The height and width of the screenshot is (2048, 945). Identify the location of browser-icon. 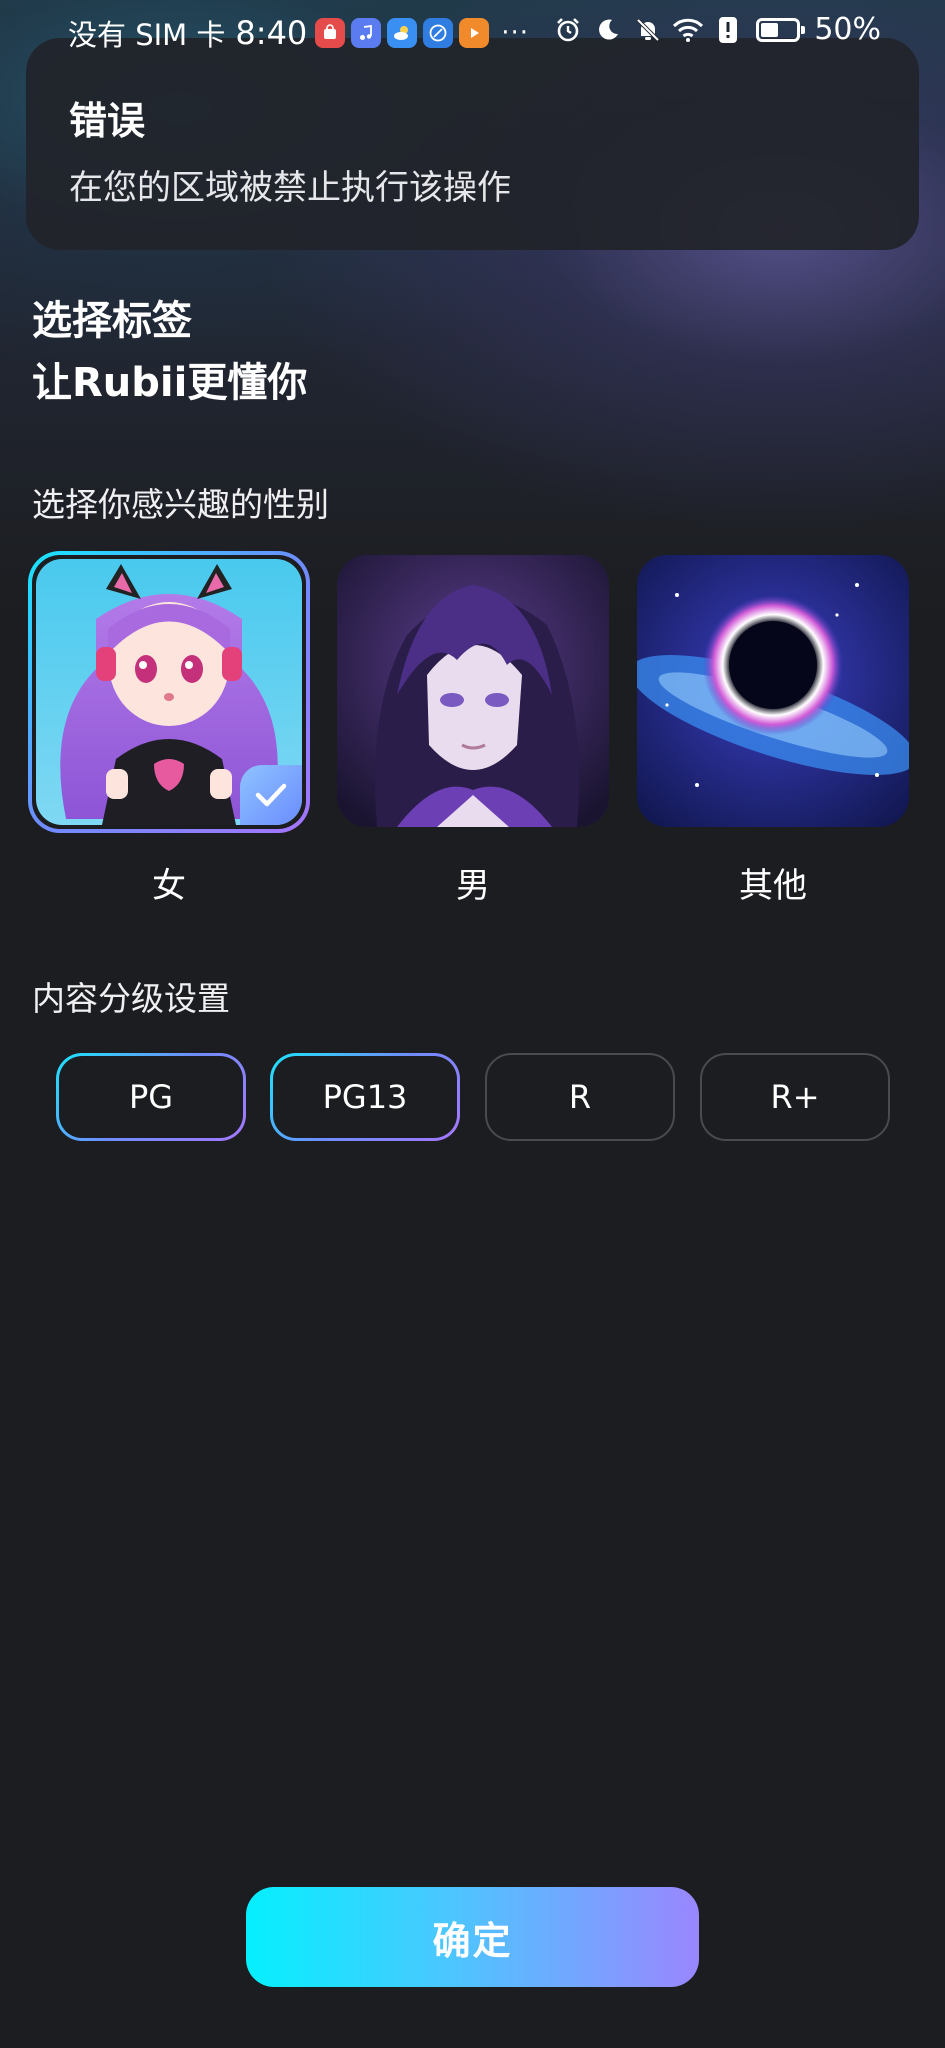
(438, 33).